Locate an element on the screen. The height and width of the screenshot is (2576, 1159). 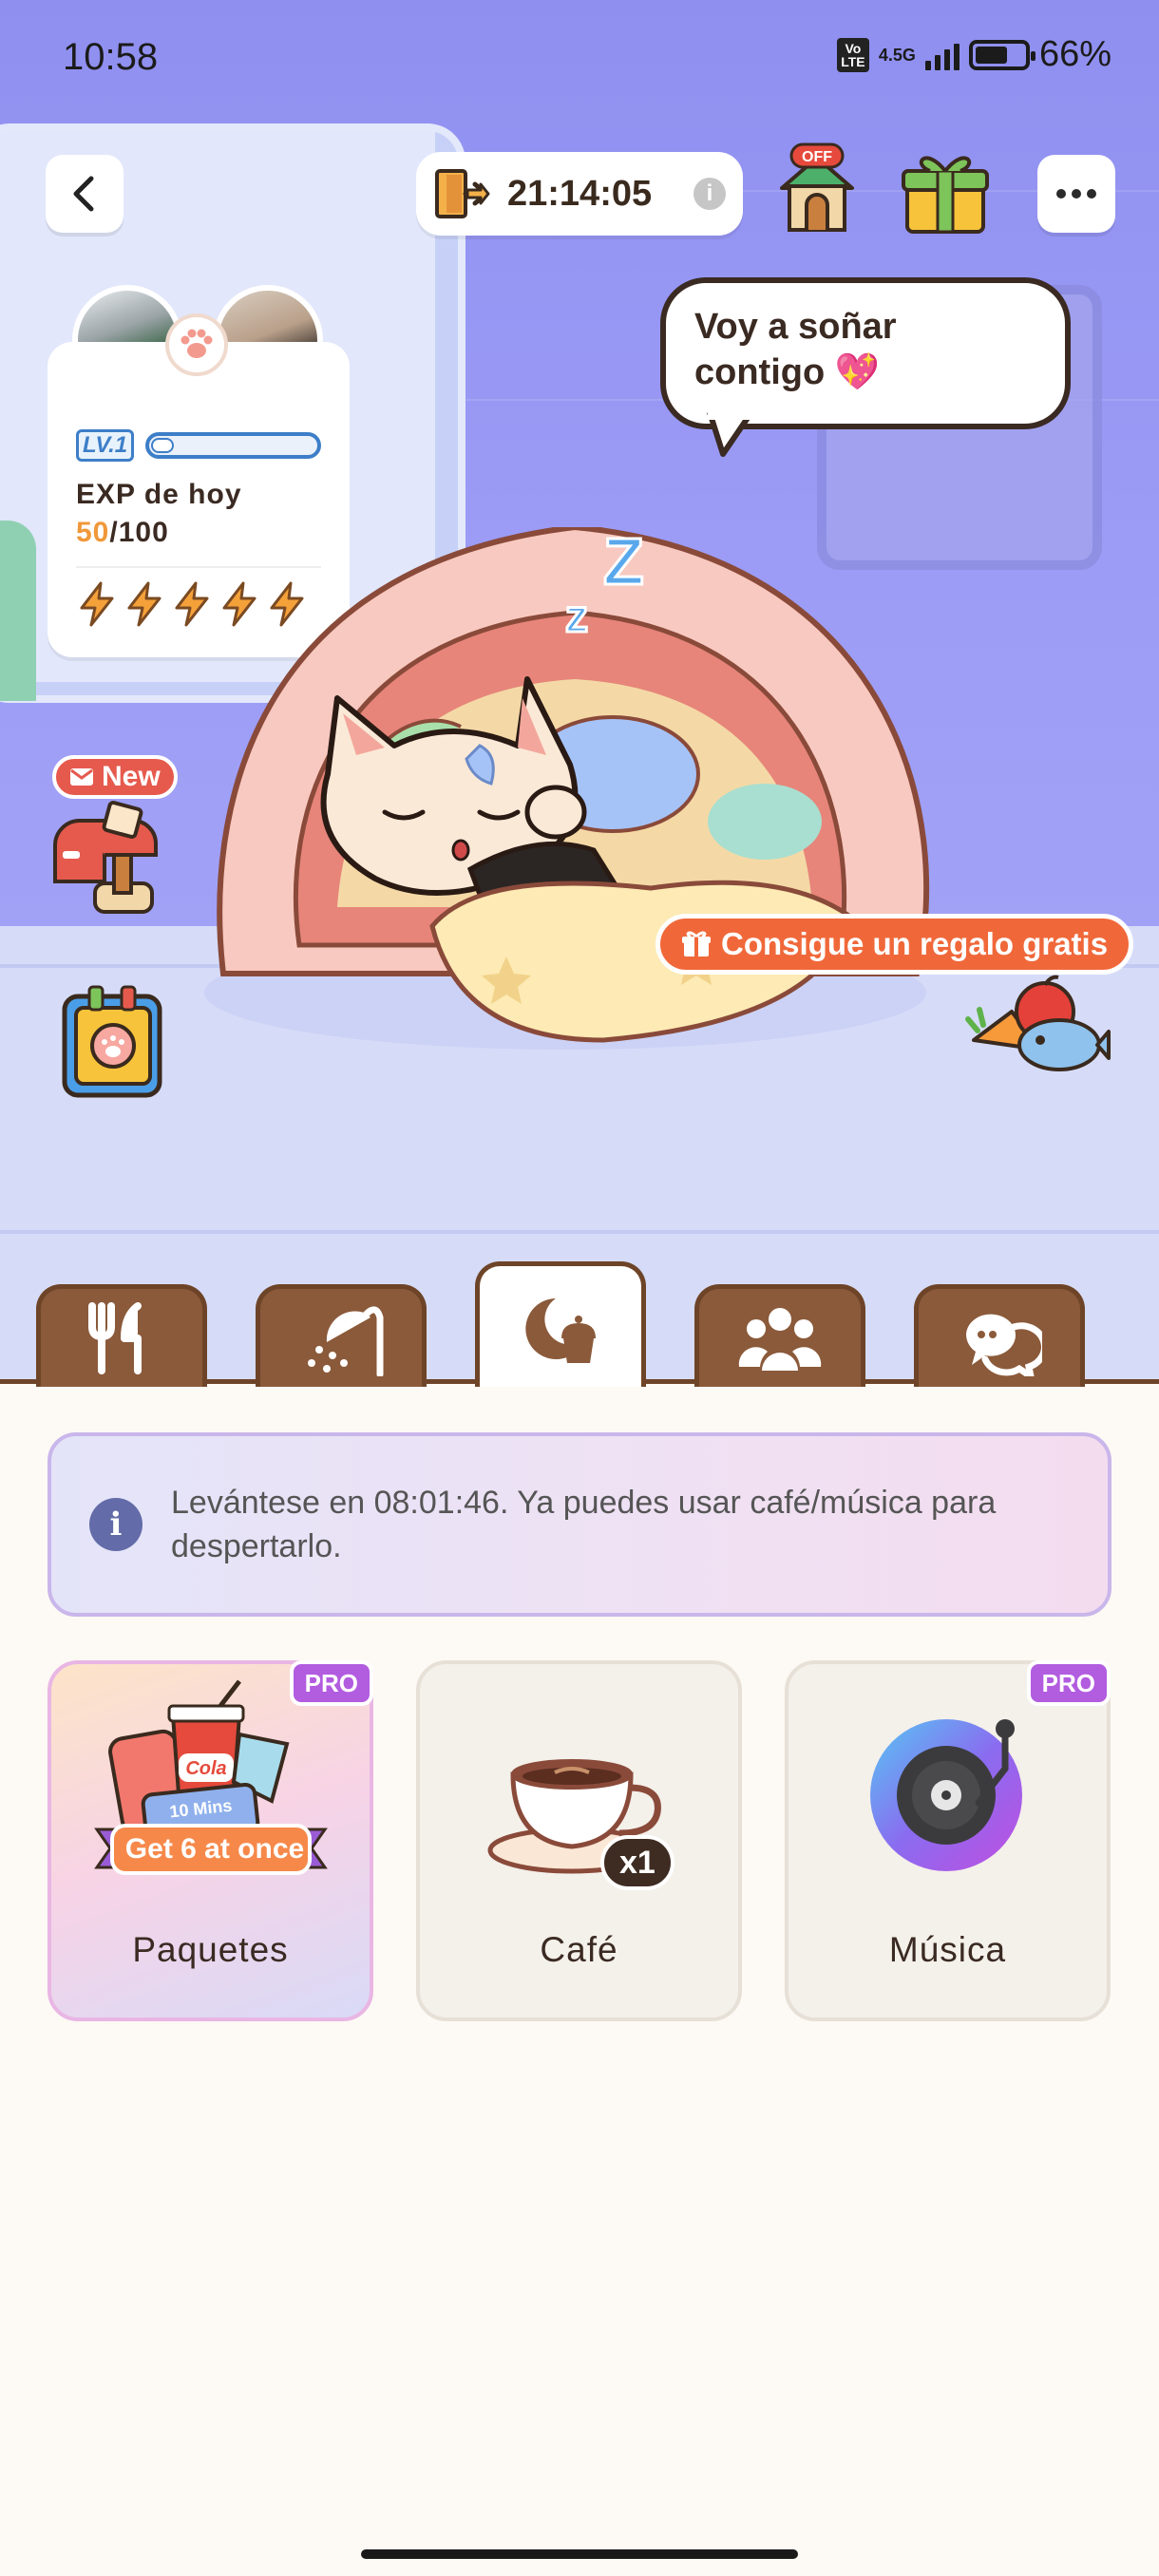
exp-current: 50 is located at coordinates (93, 532).